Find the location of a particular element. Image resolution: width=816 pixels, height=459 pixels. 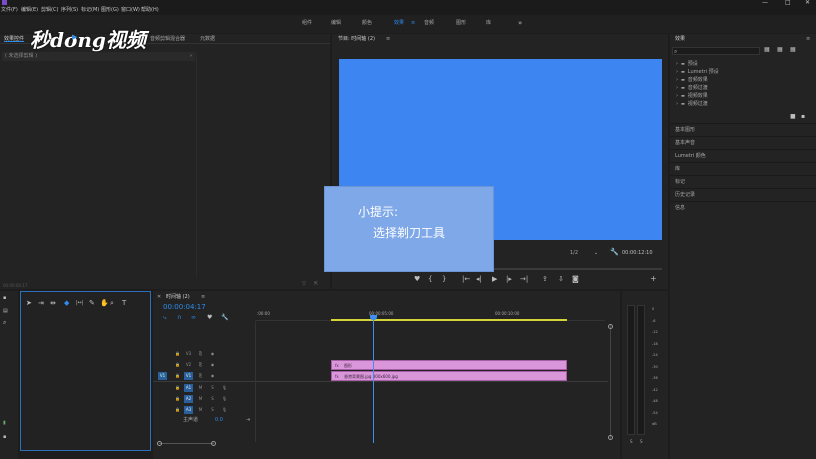

track-label: A3 is located at coordinates (188, 410).